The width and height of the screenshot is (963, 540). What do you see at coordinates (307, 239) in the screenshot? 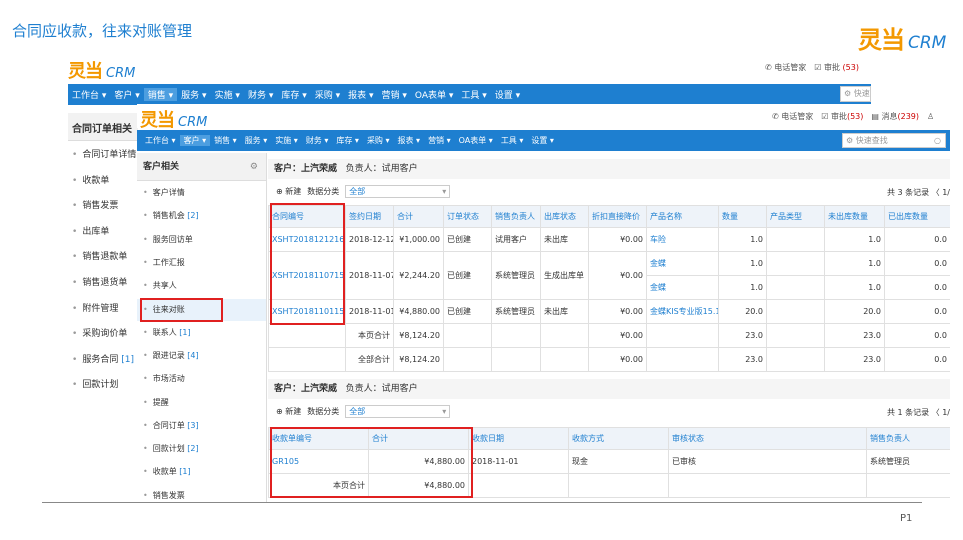
I see `contract-no-link: XSHT20181212162` at bounding box center [307, 239].